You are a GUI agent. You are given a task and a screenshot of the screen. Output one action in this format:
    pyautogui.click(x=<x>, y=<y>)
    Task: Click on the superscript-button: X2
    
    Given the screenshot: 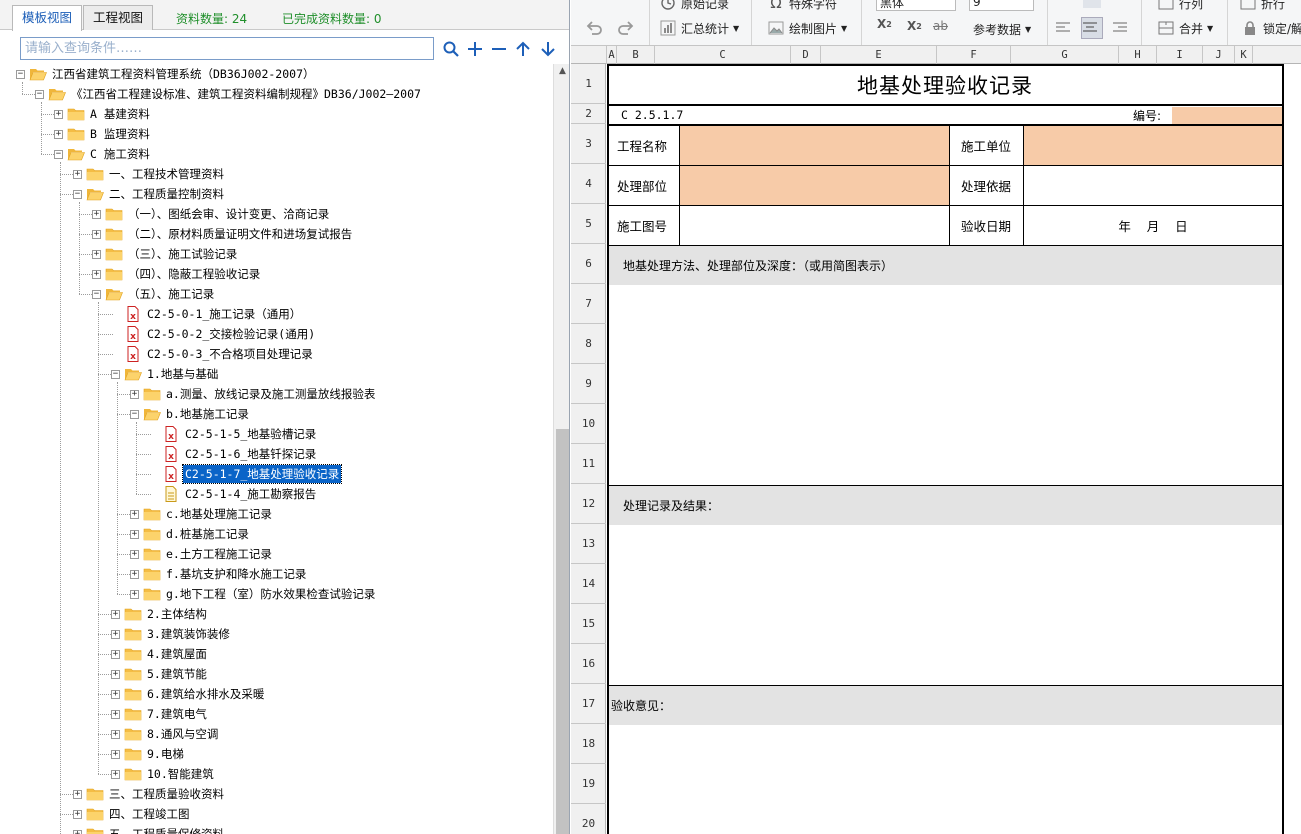 What is the action you would take?
    pyautogui.click(x=884, y=24)
    